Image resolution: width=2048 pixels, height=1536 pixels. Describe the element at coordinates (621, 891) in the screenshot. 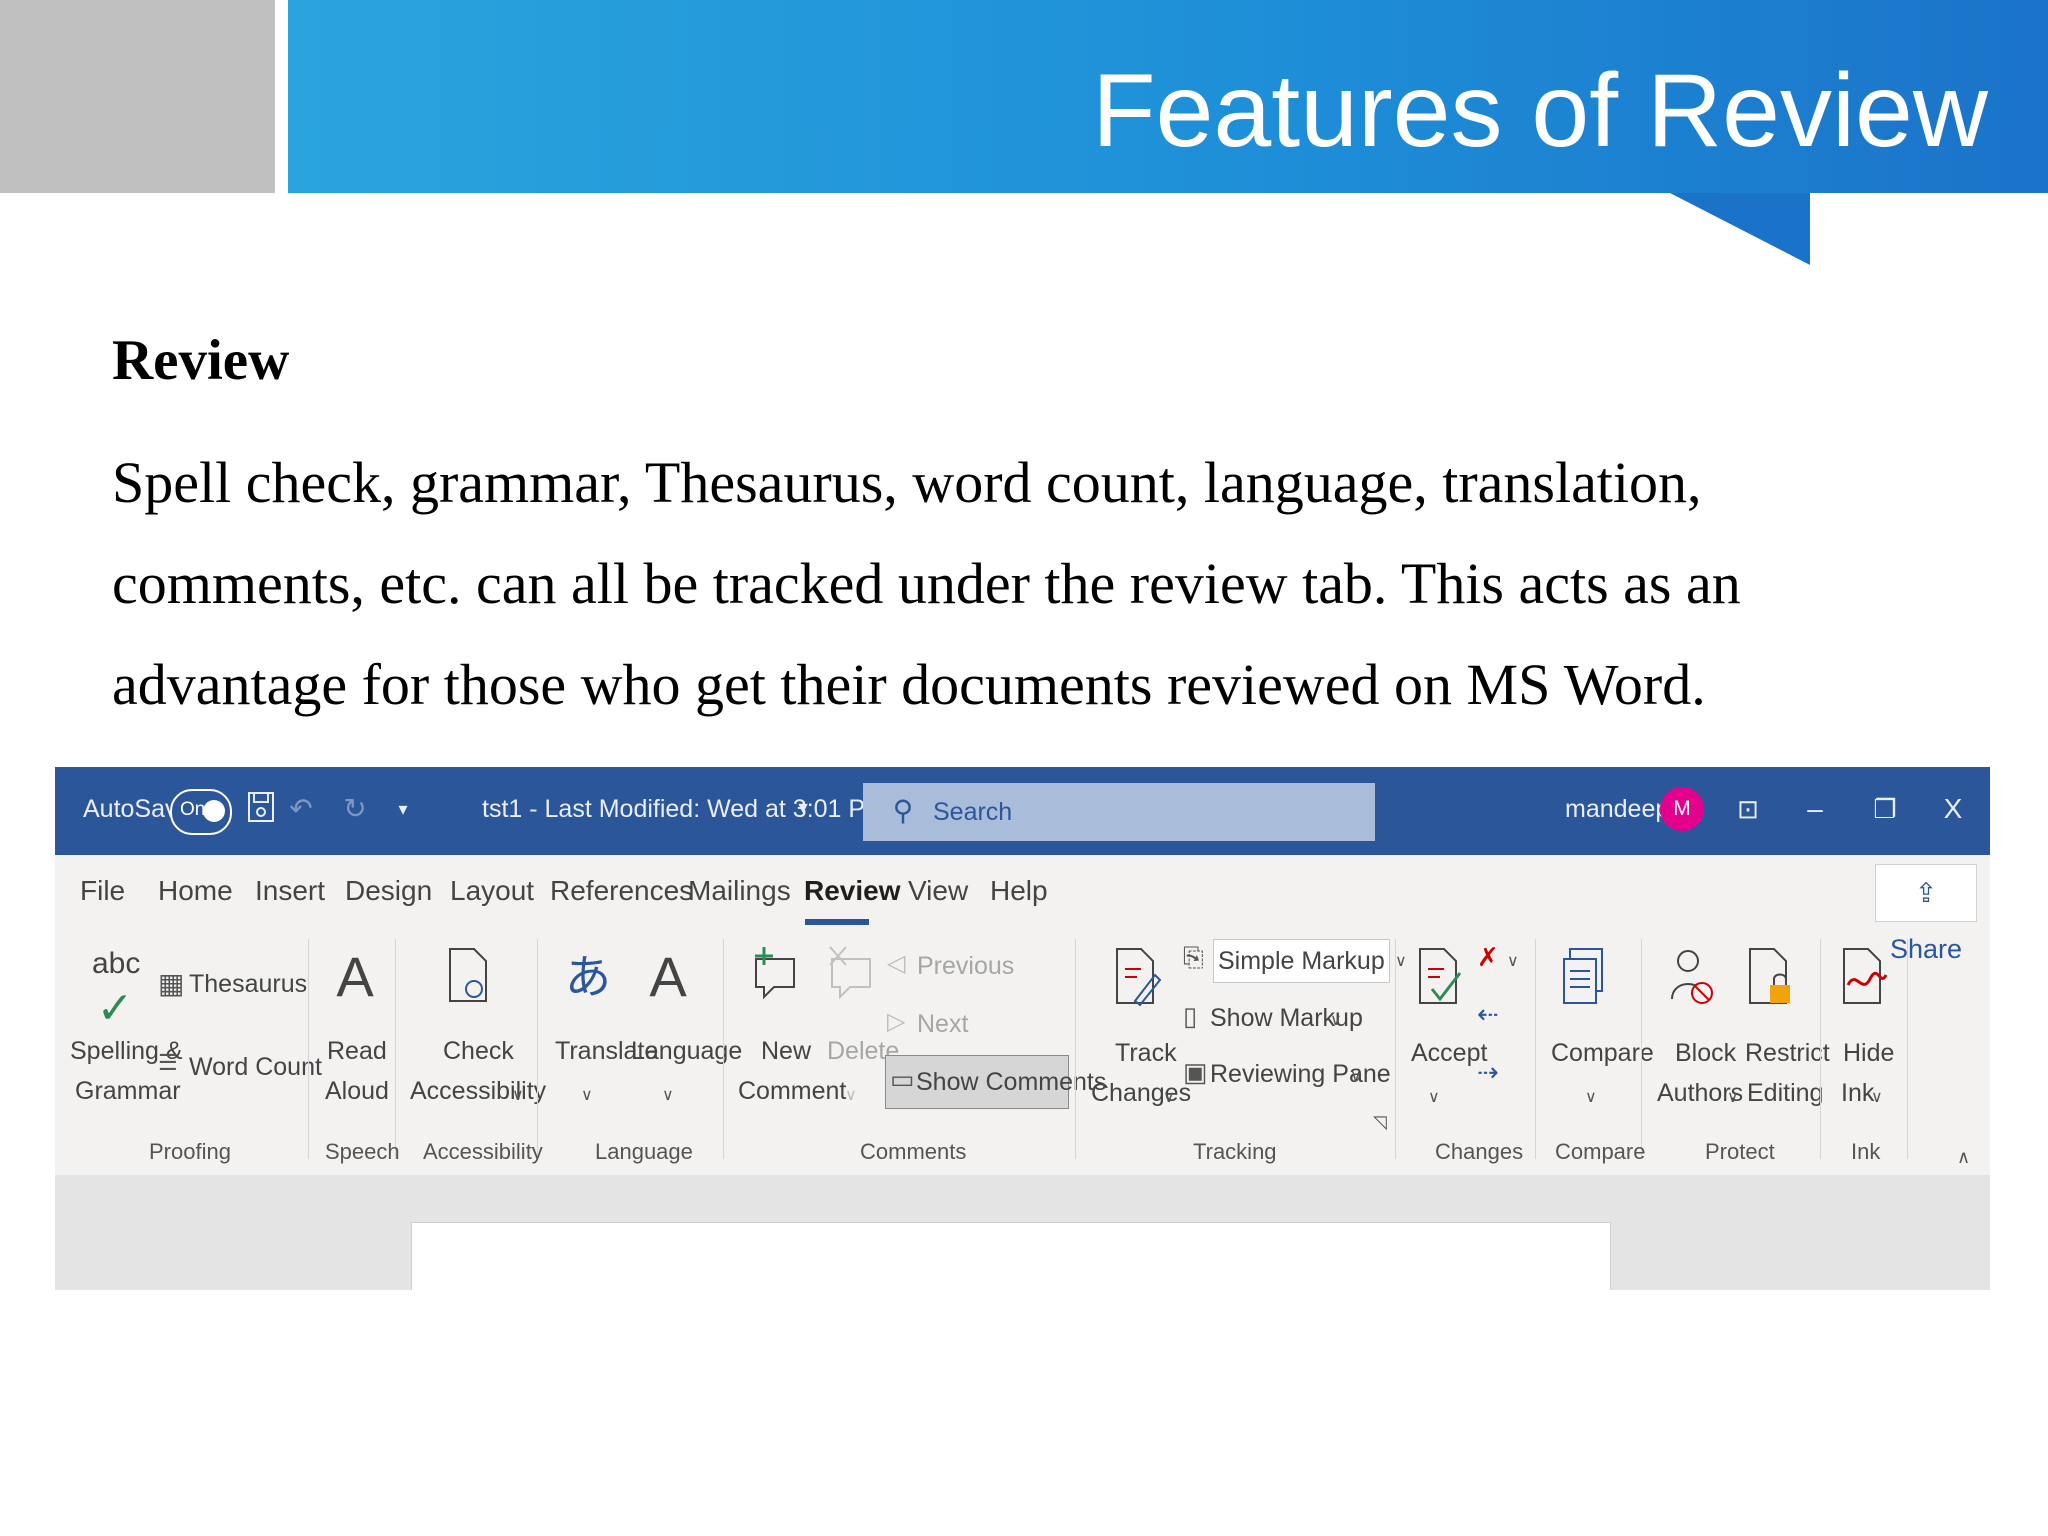

I see `tab-references: References` at that location.